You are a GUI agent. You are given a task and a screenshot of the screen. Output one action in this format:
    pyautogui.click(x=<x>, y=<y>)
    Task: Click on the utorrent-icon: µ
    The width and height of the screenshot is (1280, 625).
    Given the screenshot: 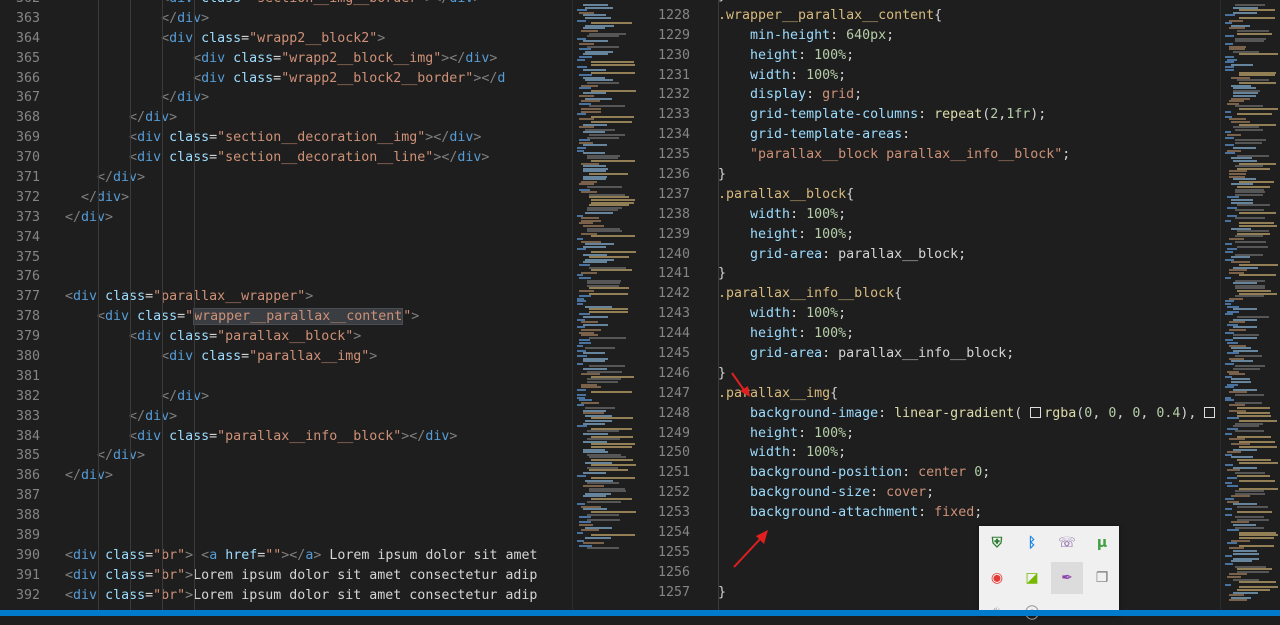 What is the action you would take?
    pyautogui.click(x=1102, y=543)
    